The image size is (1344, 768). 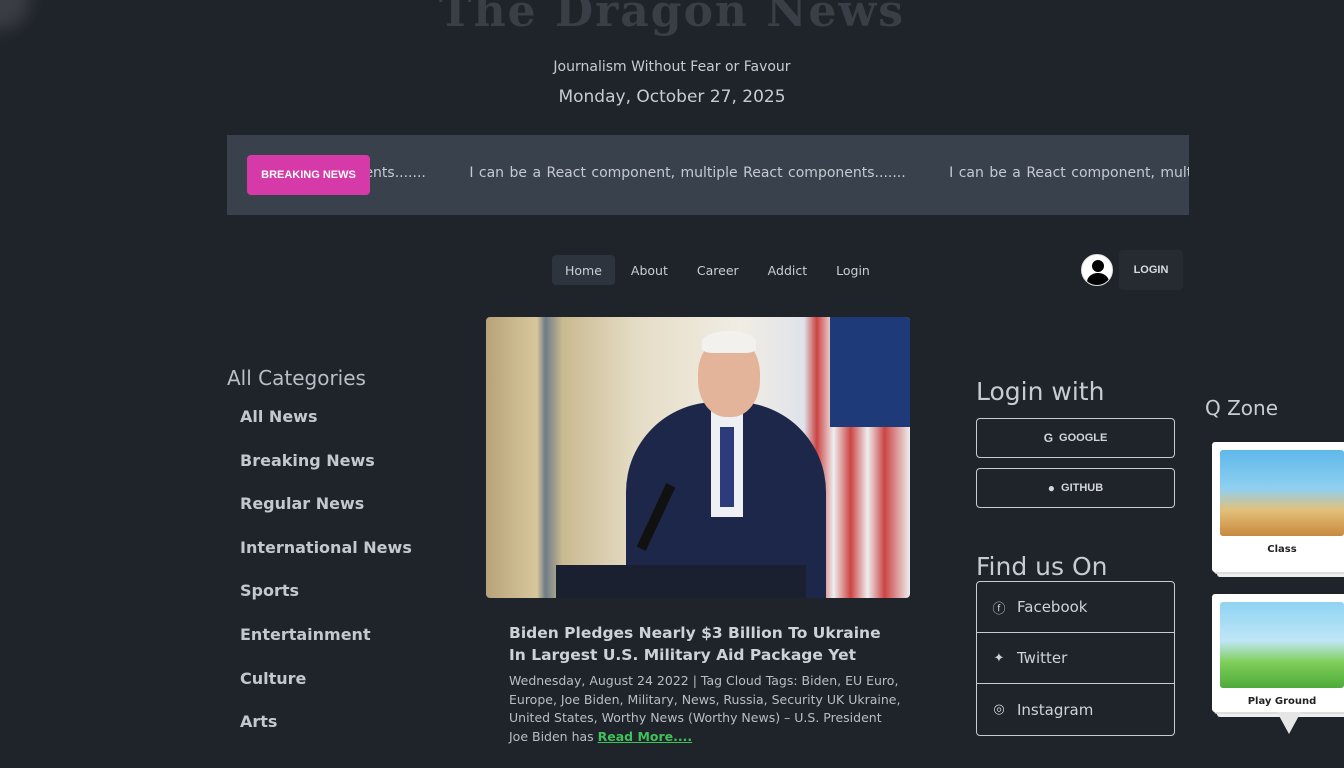 What do you see at coordinates (1282, 645) in the screenshot?
I see `playground-image` at bounding box center [1282, 645].